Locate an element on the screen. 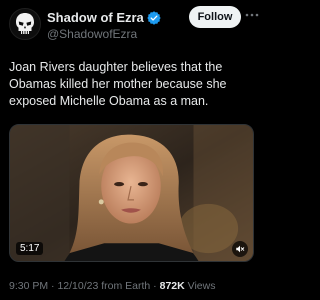 Image resolution: width=320 pixels, height=300 pixels. tweet-date: 12/10/23 is located at coordinates (77, 286).